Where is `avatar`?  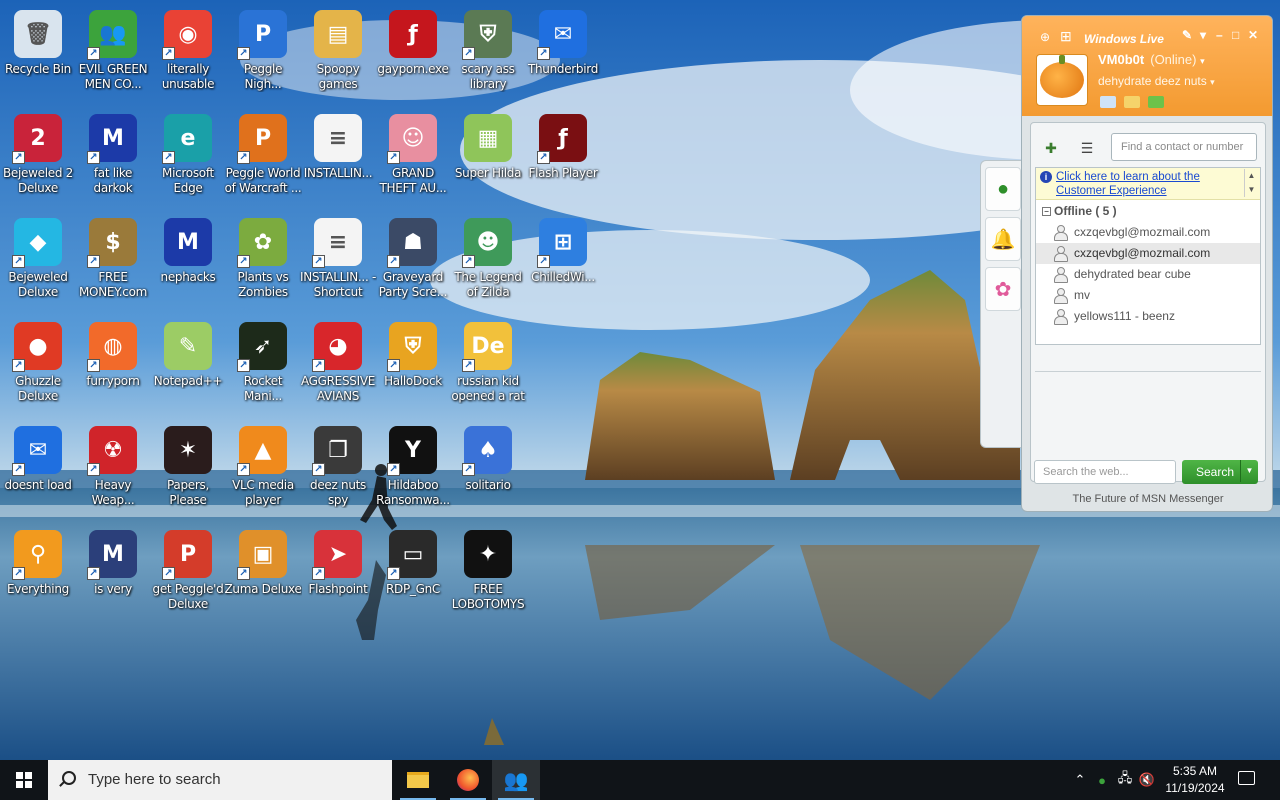 avatar is located at coordinates (1062, 80).